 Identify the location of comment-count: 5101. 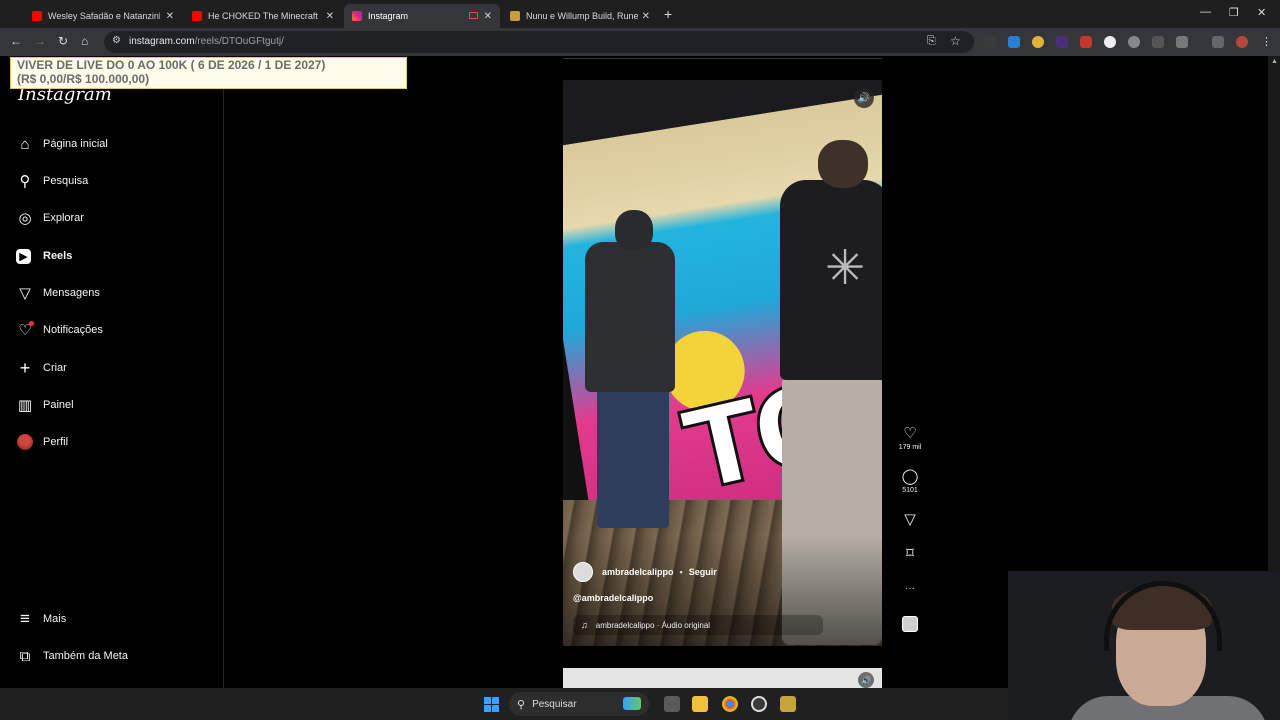
(910, 490).